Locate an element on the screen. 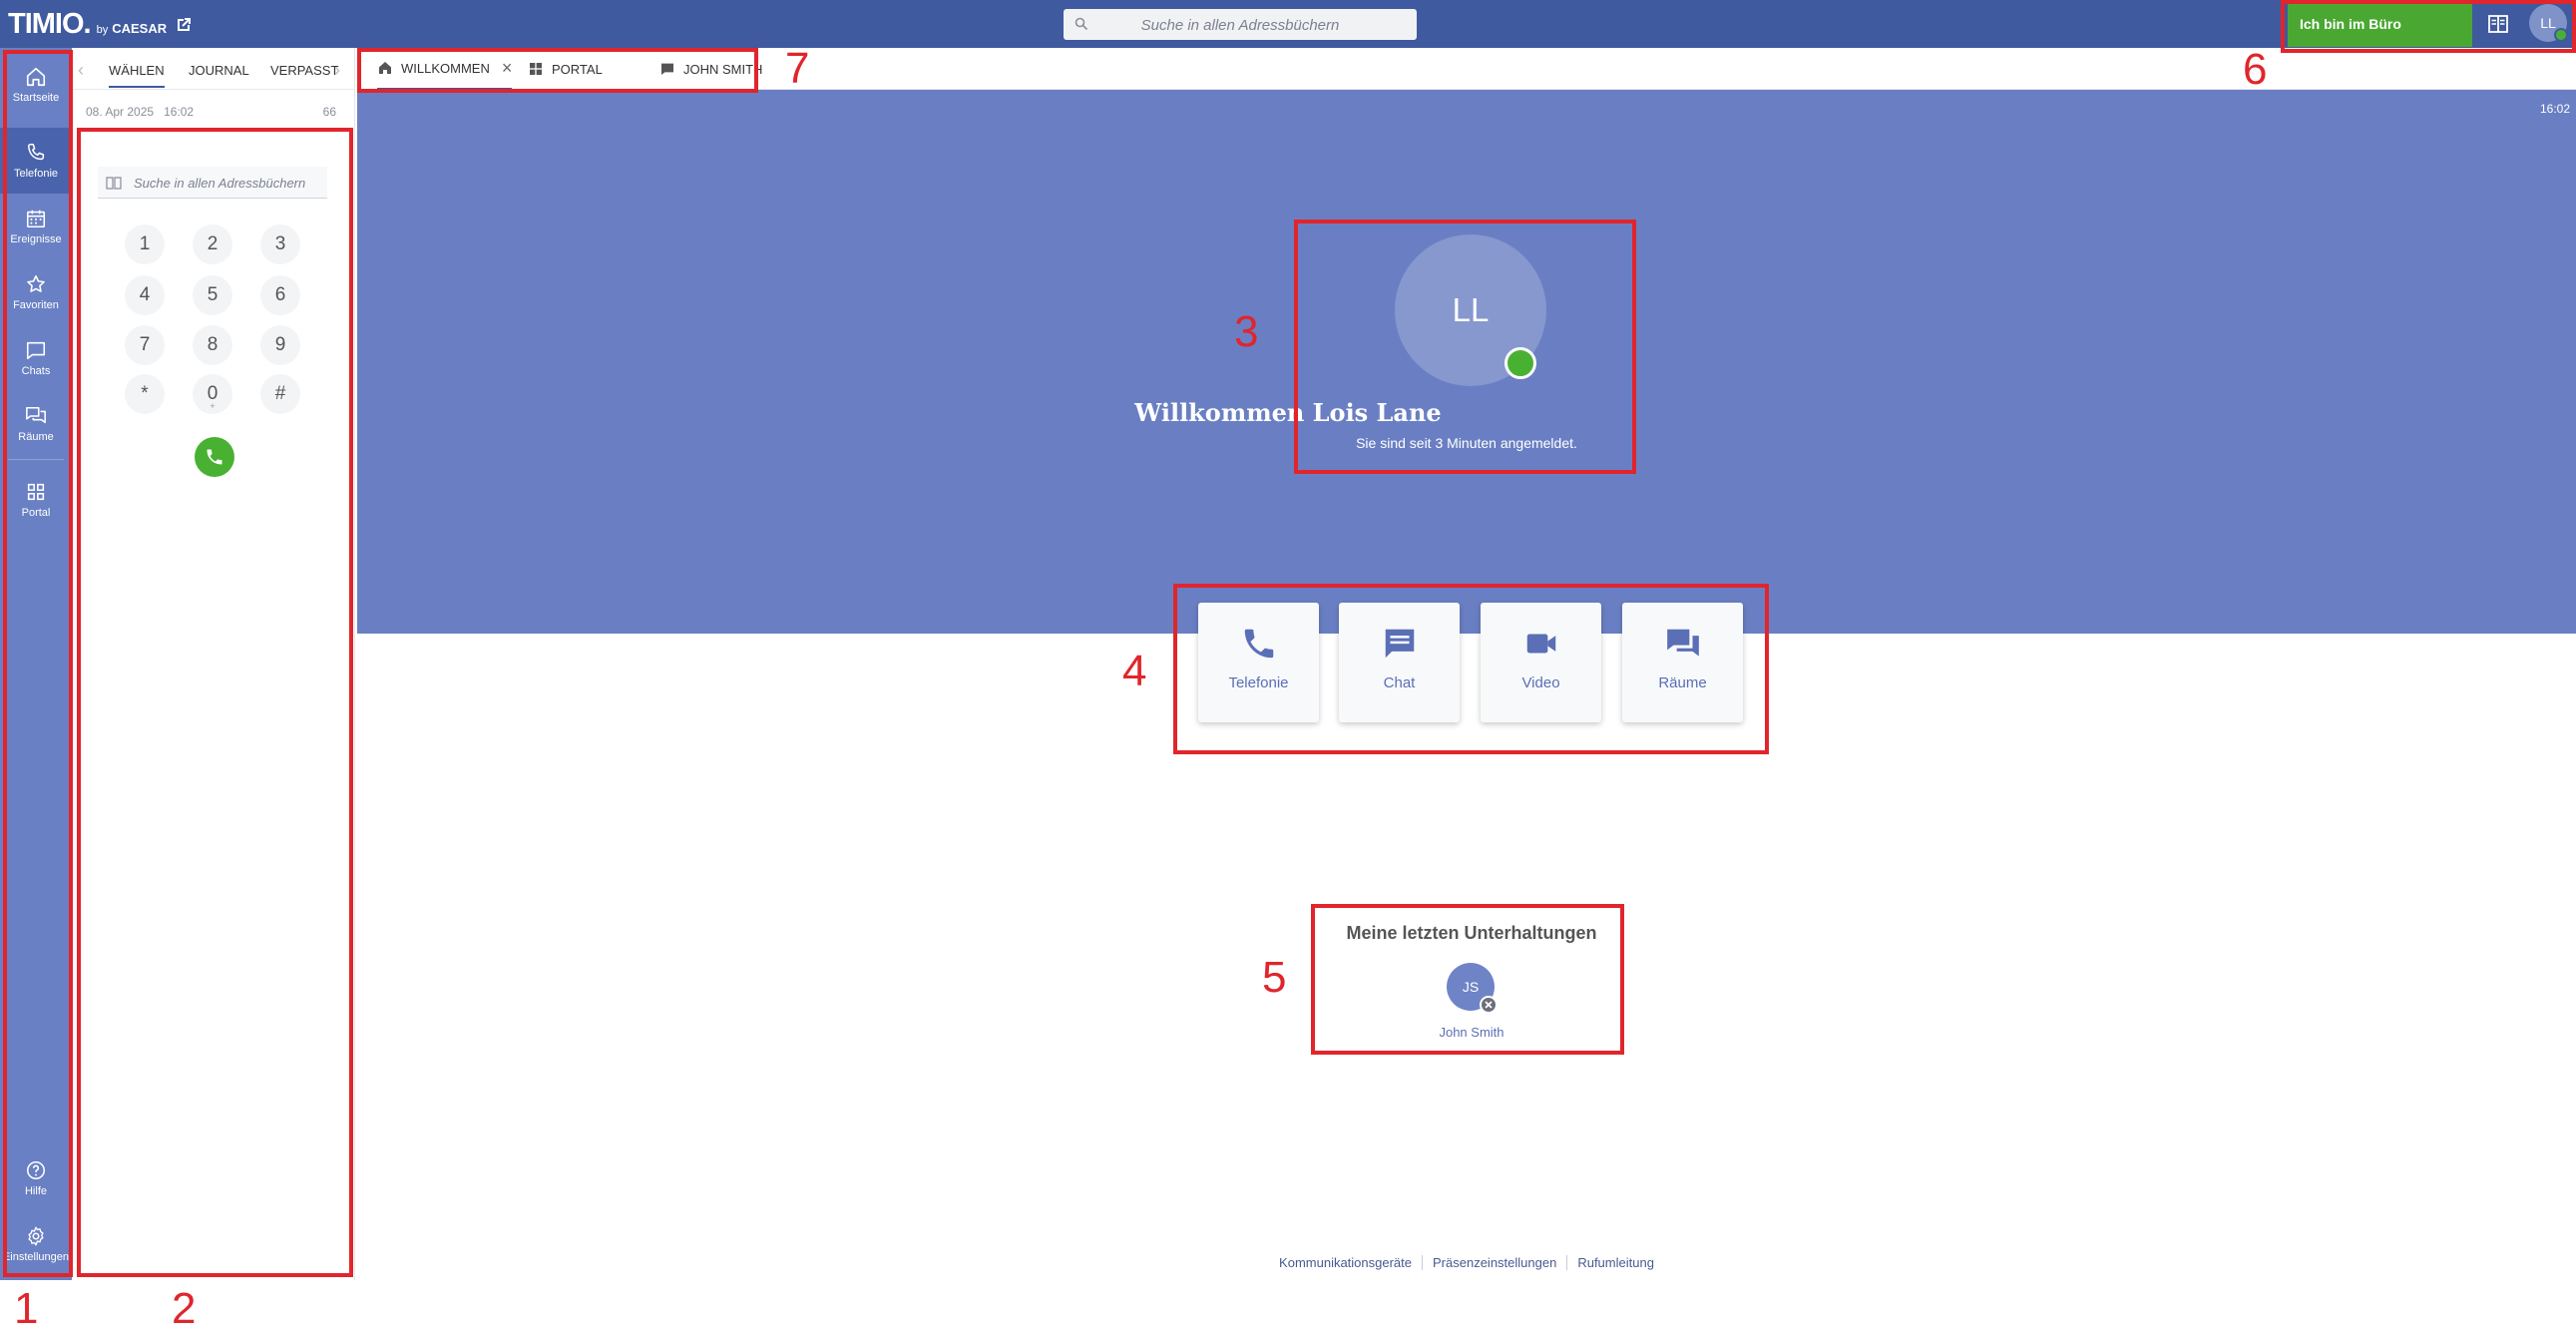  link-kommunikationsgeraete: Kommunikationsgeräte is located at coordinates (1345, 1262).